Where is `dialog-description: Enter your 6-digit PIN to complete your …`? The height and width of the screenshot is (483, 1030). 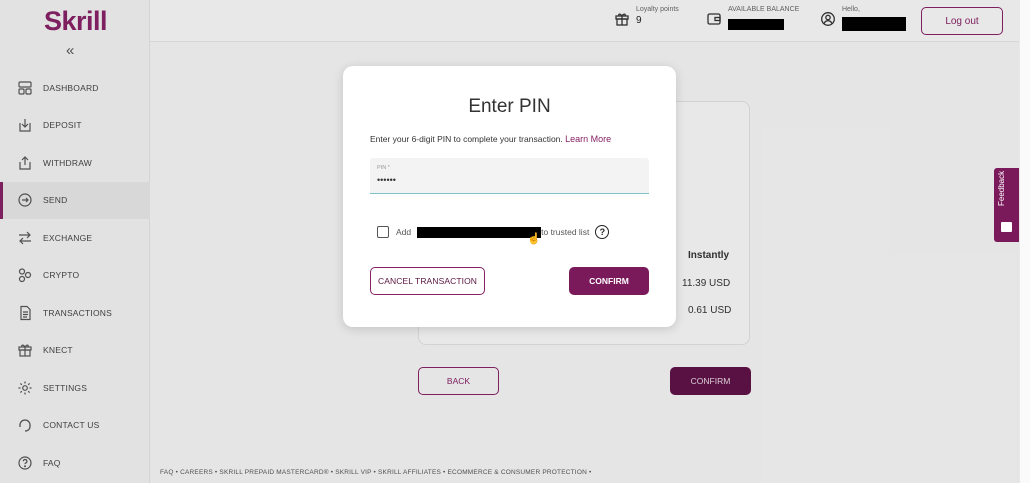
dialog-description: Enter your 6-digit PIN to complete your … is located at coordinates (490, 139).